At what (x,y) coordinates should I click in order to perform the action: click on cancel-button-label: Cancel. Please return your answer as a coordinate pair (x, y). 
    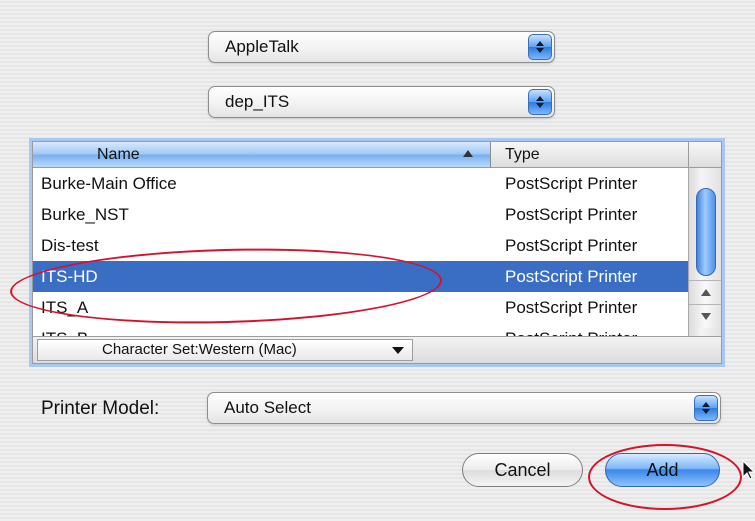
    Looking at the image, I should click on (522, 469).